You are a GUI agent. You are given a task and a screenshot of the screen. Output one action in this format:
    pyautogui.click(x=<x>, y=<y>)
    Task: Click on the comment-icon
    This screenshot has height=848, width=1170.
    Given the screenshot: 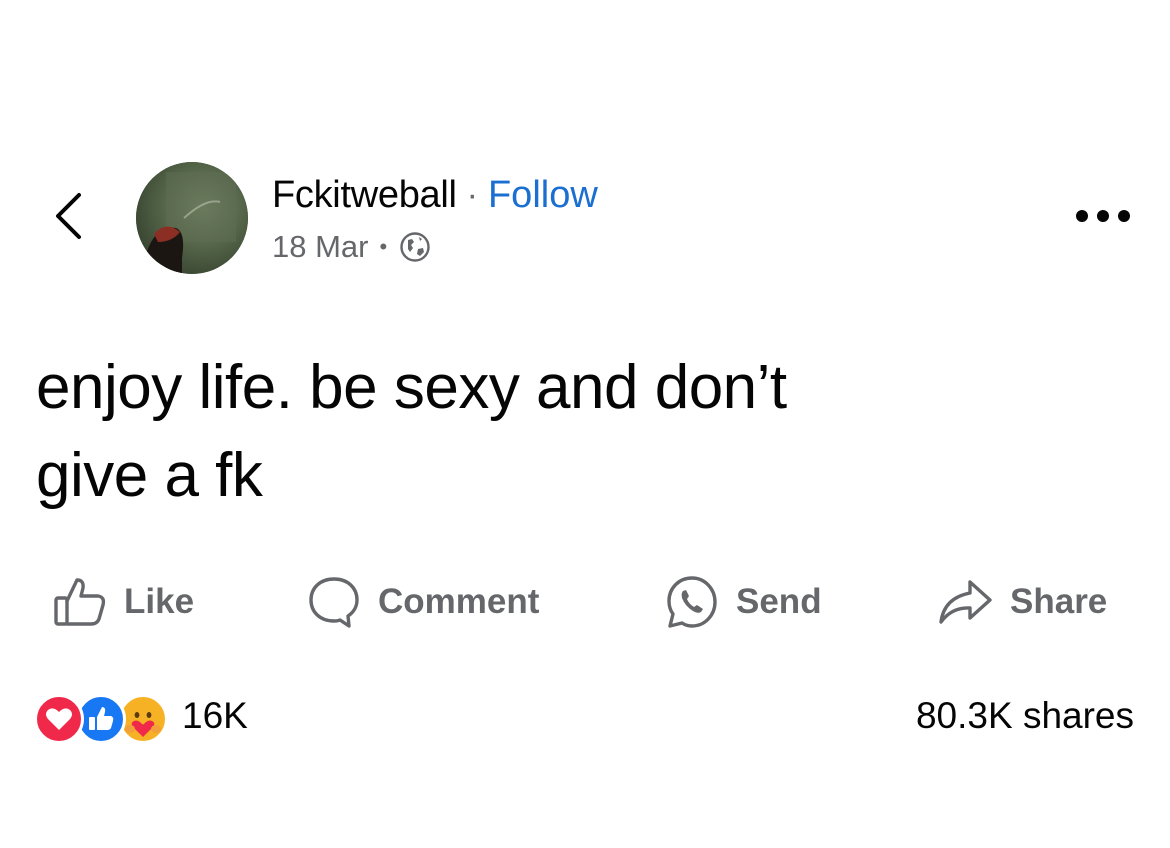 What is the action you would take?
    pyautogui.click(x=334, y=602)
    